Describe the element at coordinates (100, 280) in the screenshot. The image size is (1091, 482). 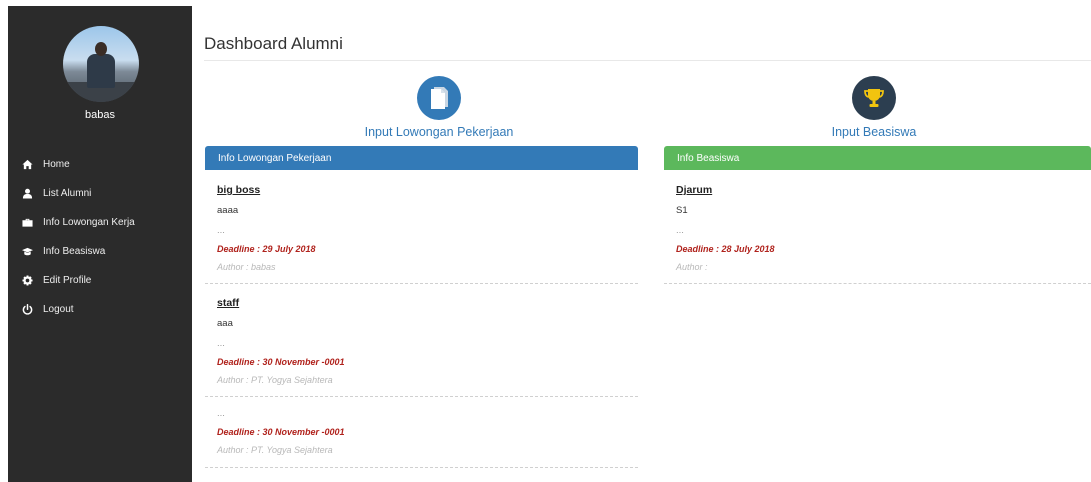
I see `sidebar-item-edit-profile: Edit Profile` at that location.